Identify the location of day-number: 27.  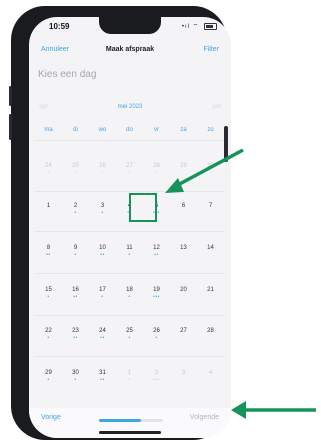
(183, 331).